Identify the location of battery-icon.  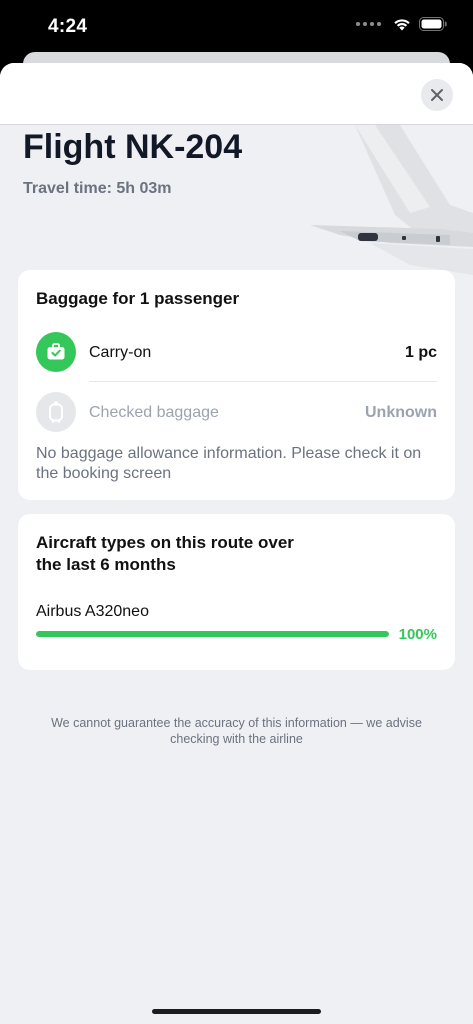
(433, 24).